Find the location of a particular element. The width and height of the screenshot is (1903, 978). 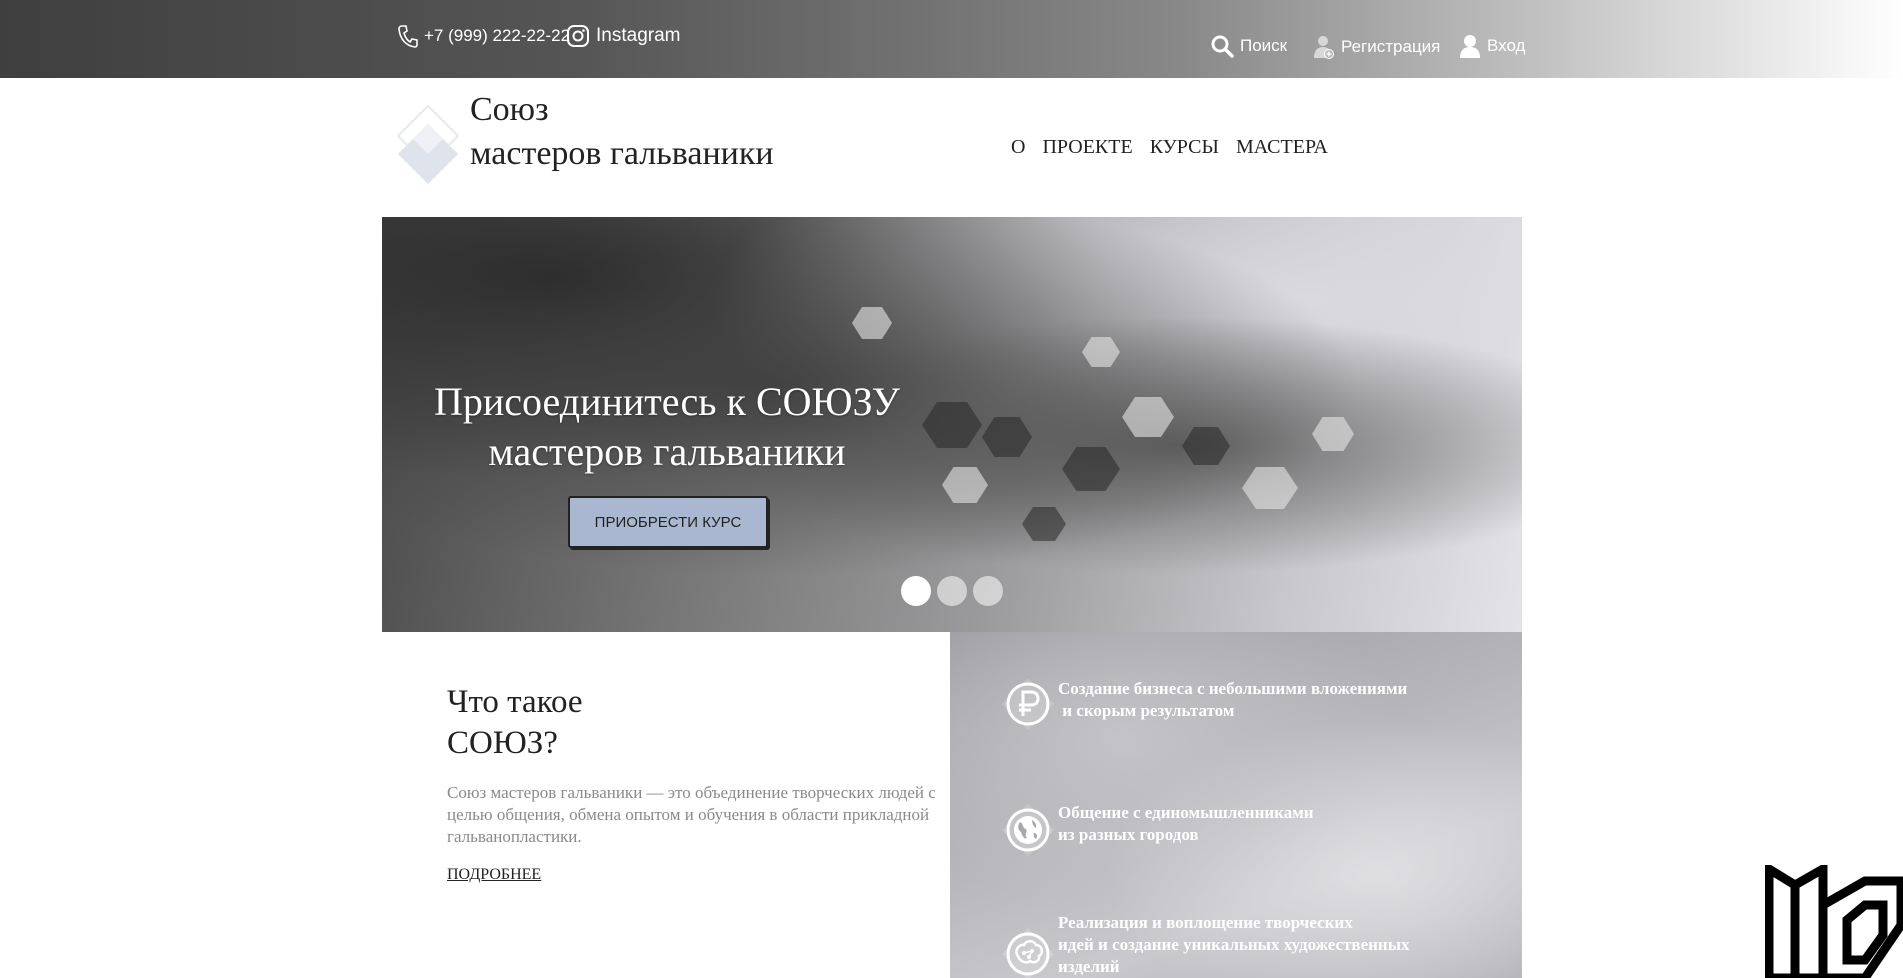

feature-2-line-2: из разных городов is located at coordinates (1128, 834).